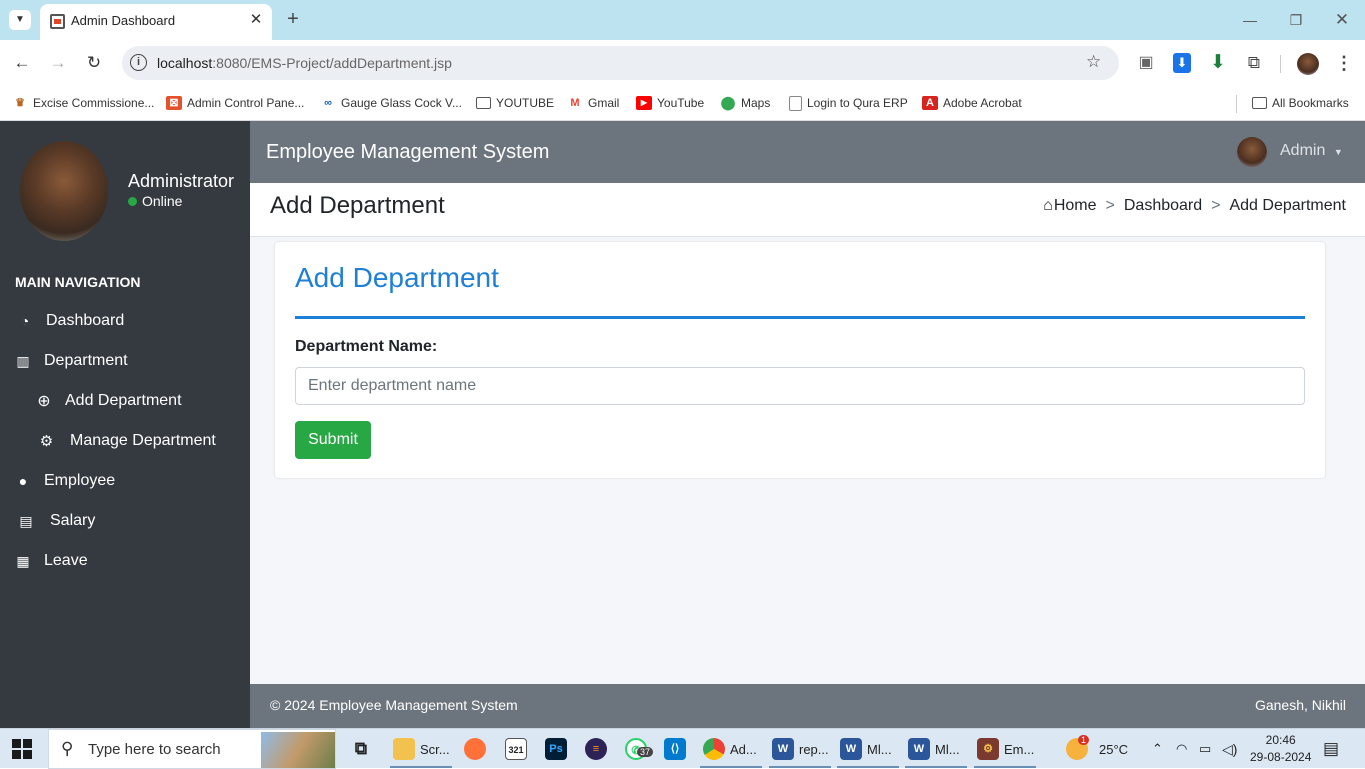 The image size is (1365, 769). What do you see at coordinates (1250, 20) in the screenshot?
I see `window-minimize-icon: —` at bounding box center [1250, 20].